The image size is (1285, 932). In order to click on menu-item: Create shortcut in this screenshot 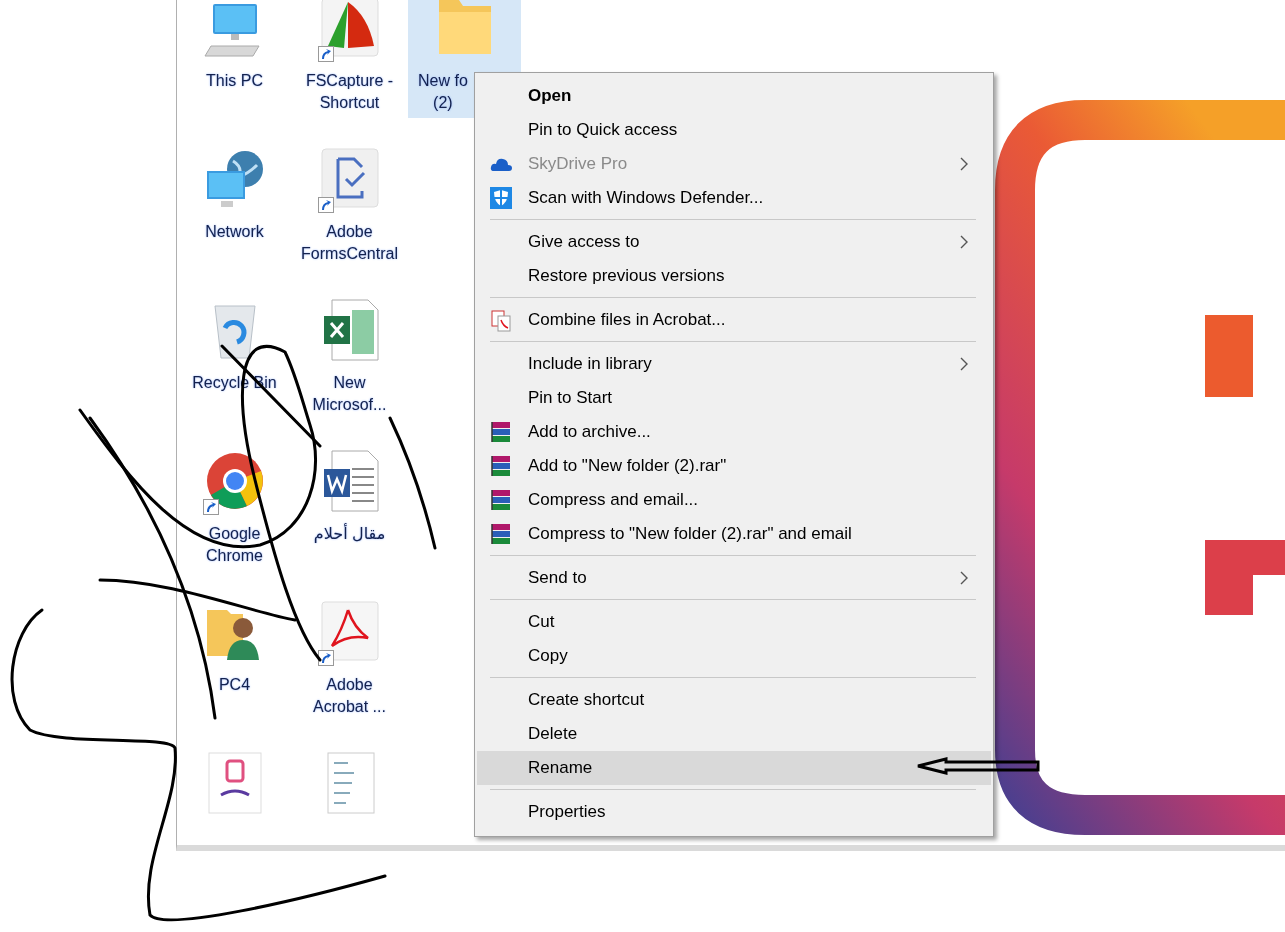, I will do `click(734, 700)`.